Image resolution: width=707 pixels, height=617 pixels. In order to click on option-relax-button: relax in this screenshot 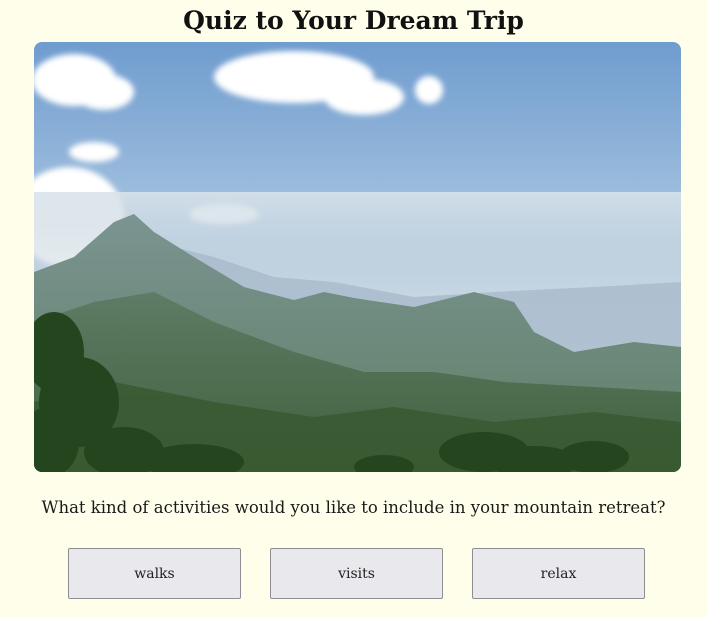, I will do `click(558, 573)`.